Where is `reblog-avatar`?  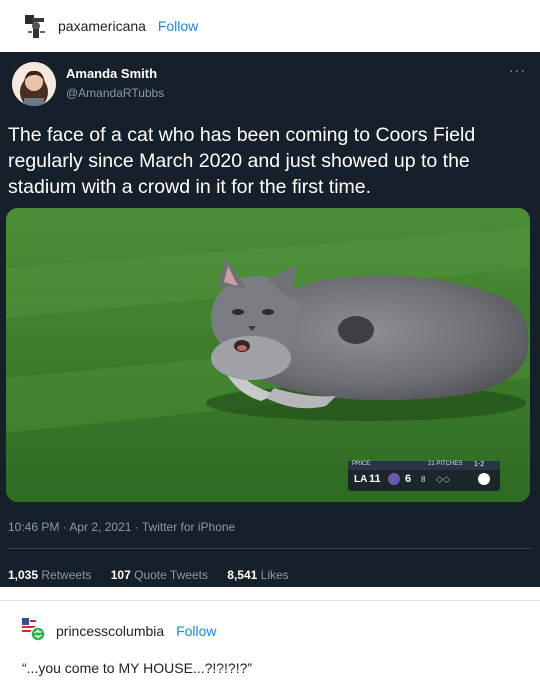 reblog-avatar is located at coordinates (34, 630).